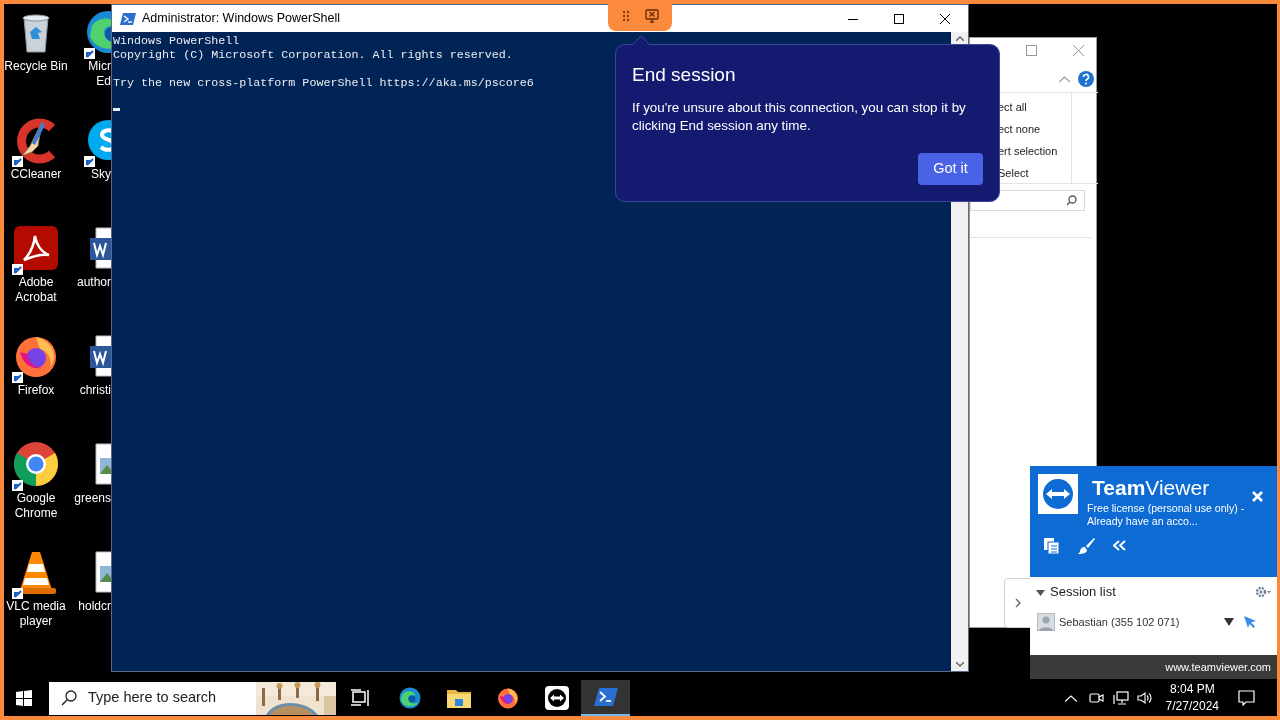 The width and height of the screenshot is (1280, 720). I want to click on icon-label: Google, so click(36, 498).